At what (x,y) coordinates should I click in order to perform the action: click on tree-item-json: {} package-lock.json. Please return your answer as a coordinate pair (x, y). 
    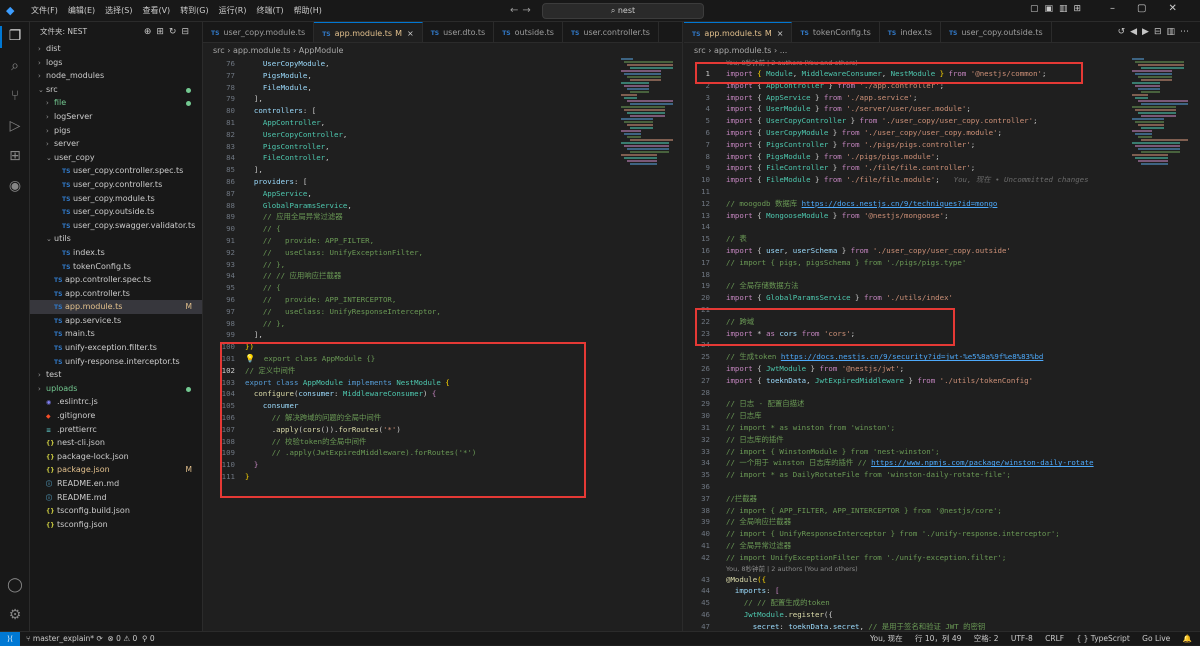
    Looking at the image, I should click on (116, 457).